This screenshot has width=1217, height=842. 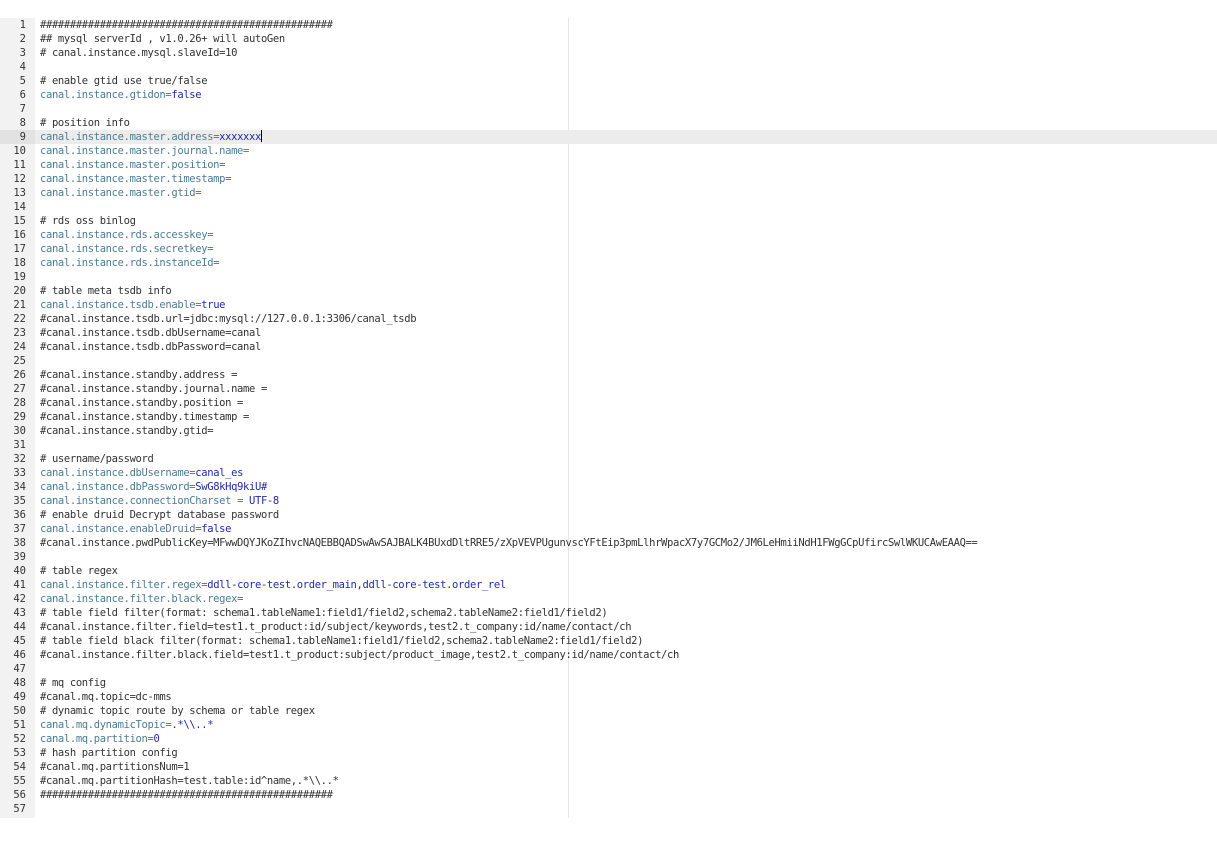 I want to click on code-line: 29 #canal.instance.standby.timestamp =, so click(x=608, y=417).